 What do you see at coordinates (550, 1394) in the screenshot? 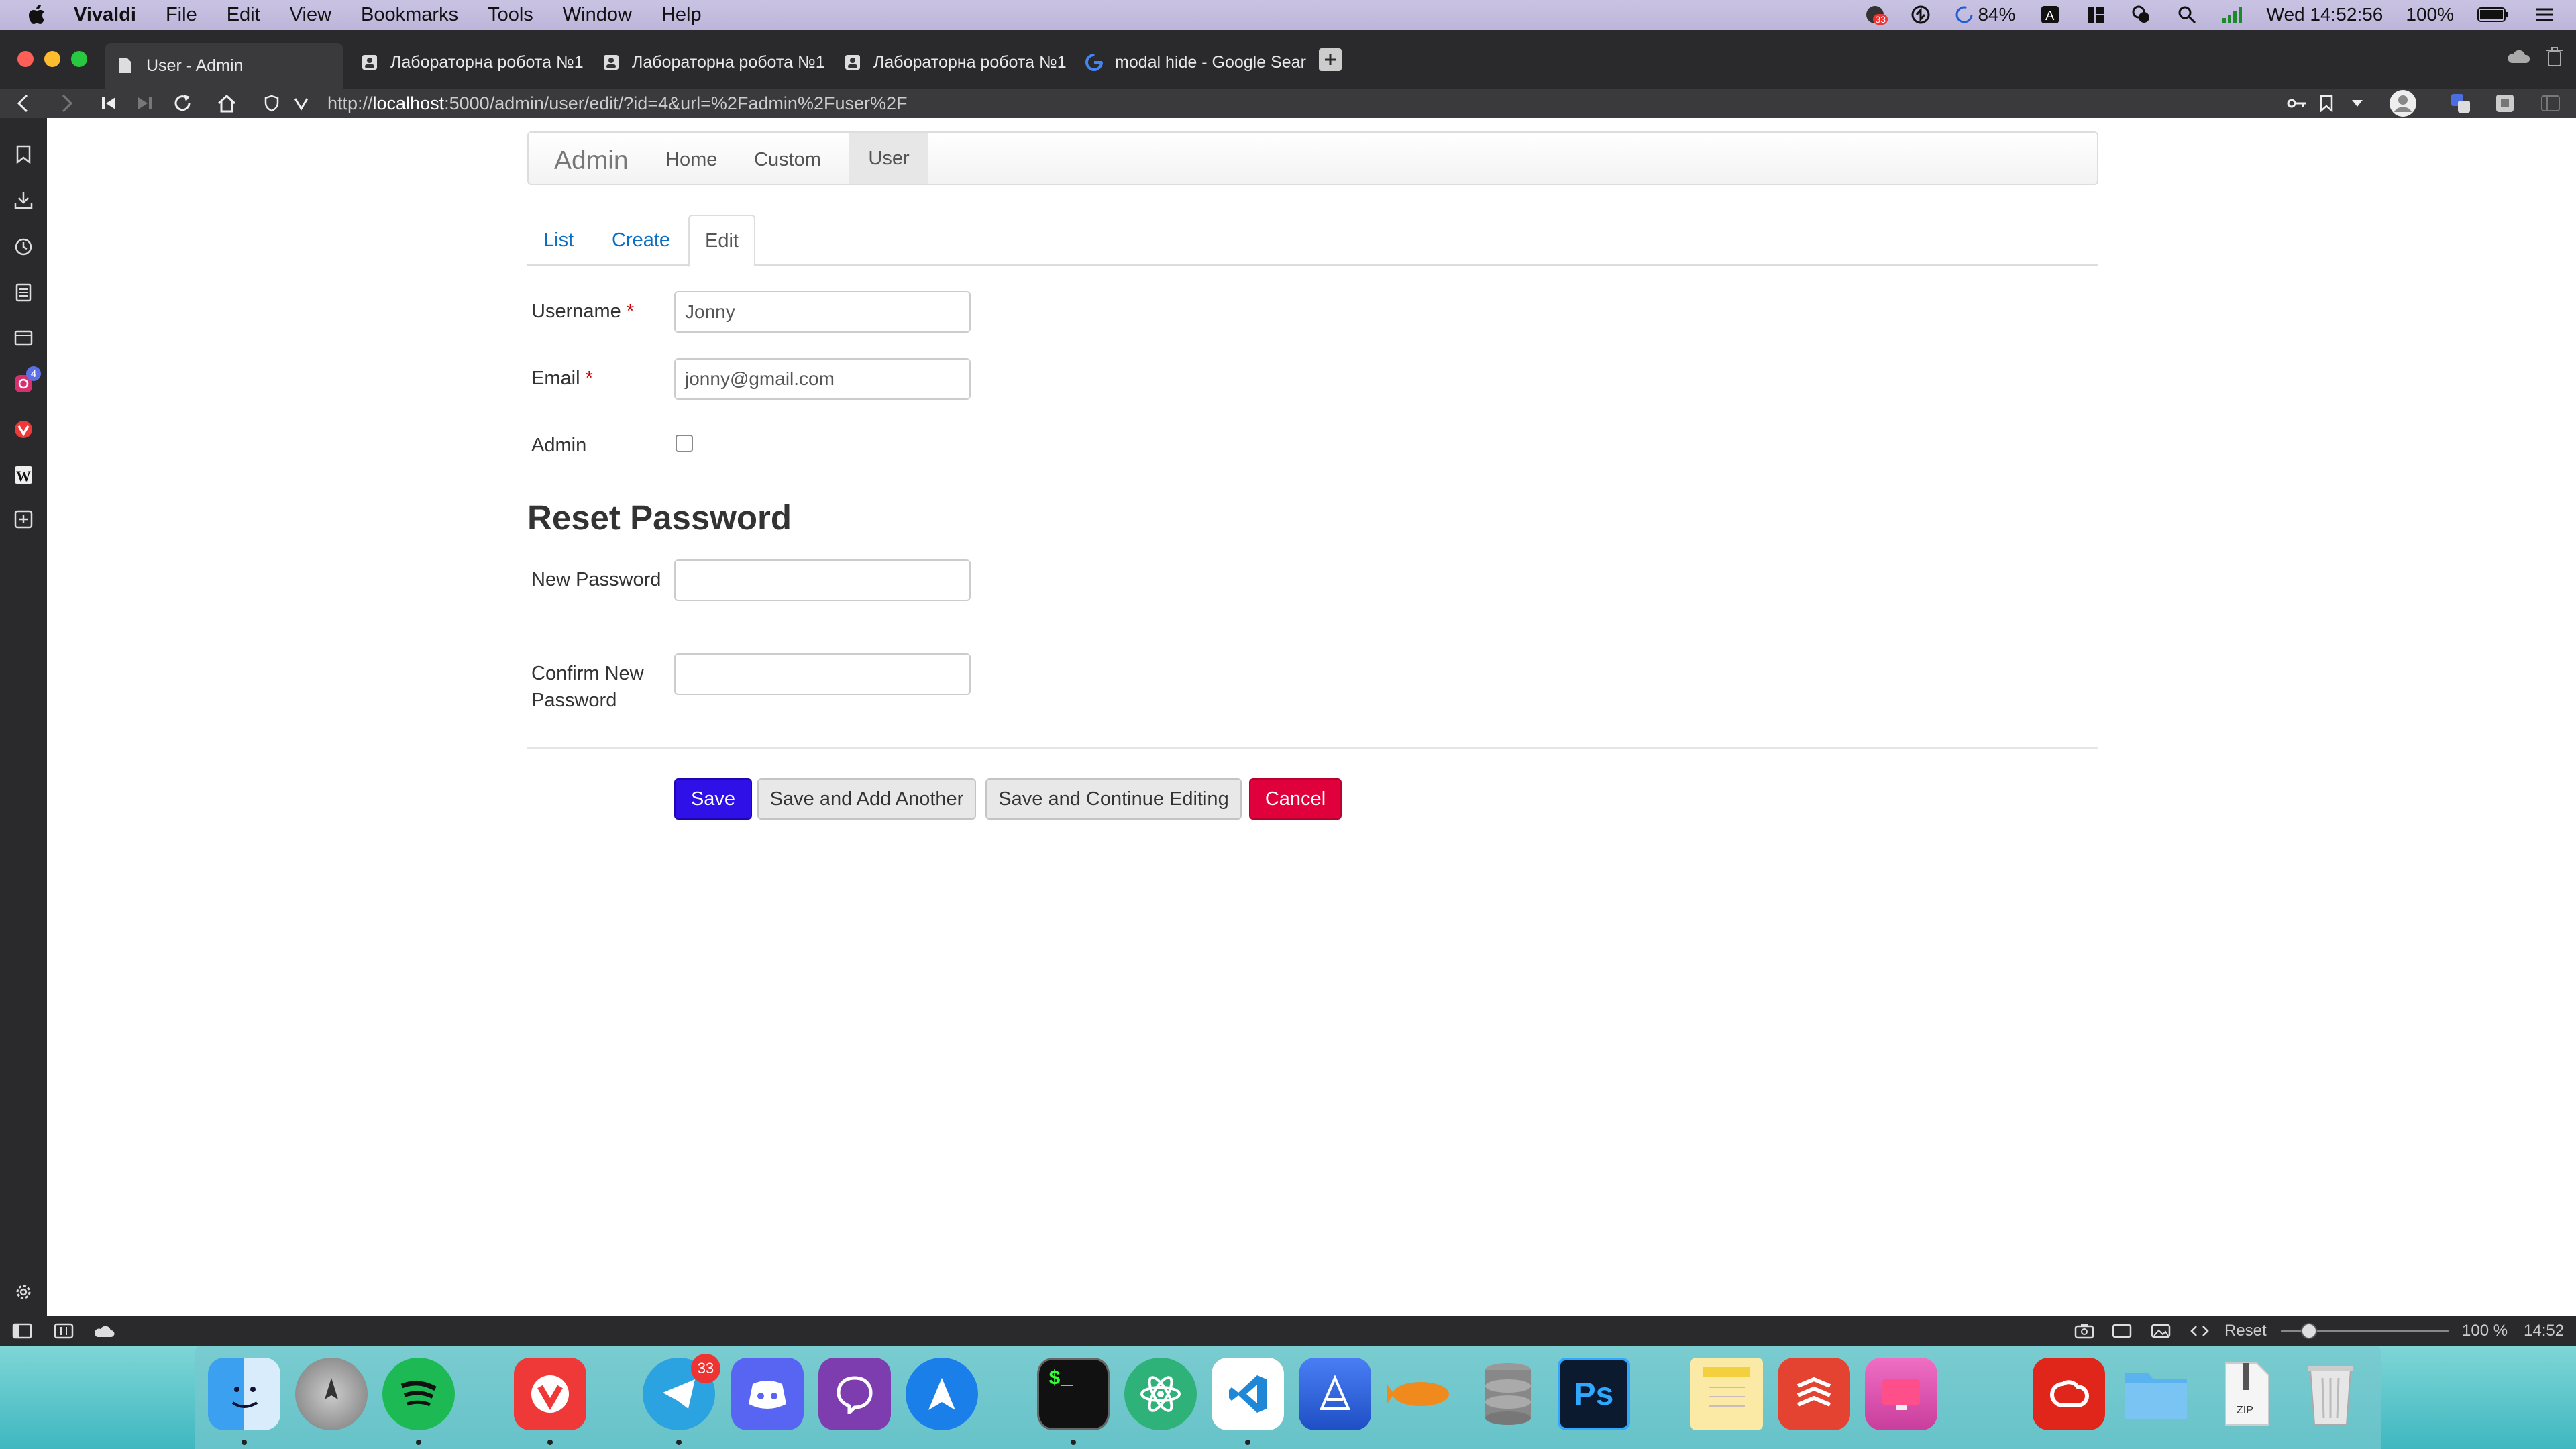
I see `vivaldi-icon` at bounding box center [550, 1394].